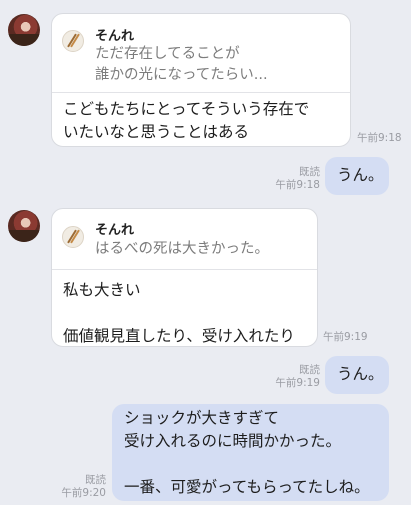 The width and height of the screenshot is (411, 505). I want to click on message-text: 私も大きい 価値観見直したり、受け入れたり, so click(179, 313).